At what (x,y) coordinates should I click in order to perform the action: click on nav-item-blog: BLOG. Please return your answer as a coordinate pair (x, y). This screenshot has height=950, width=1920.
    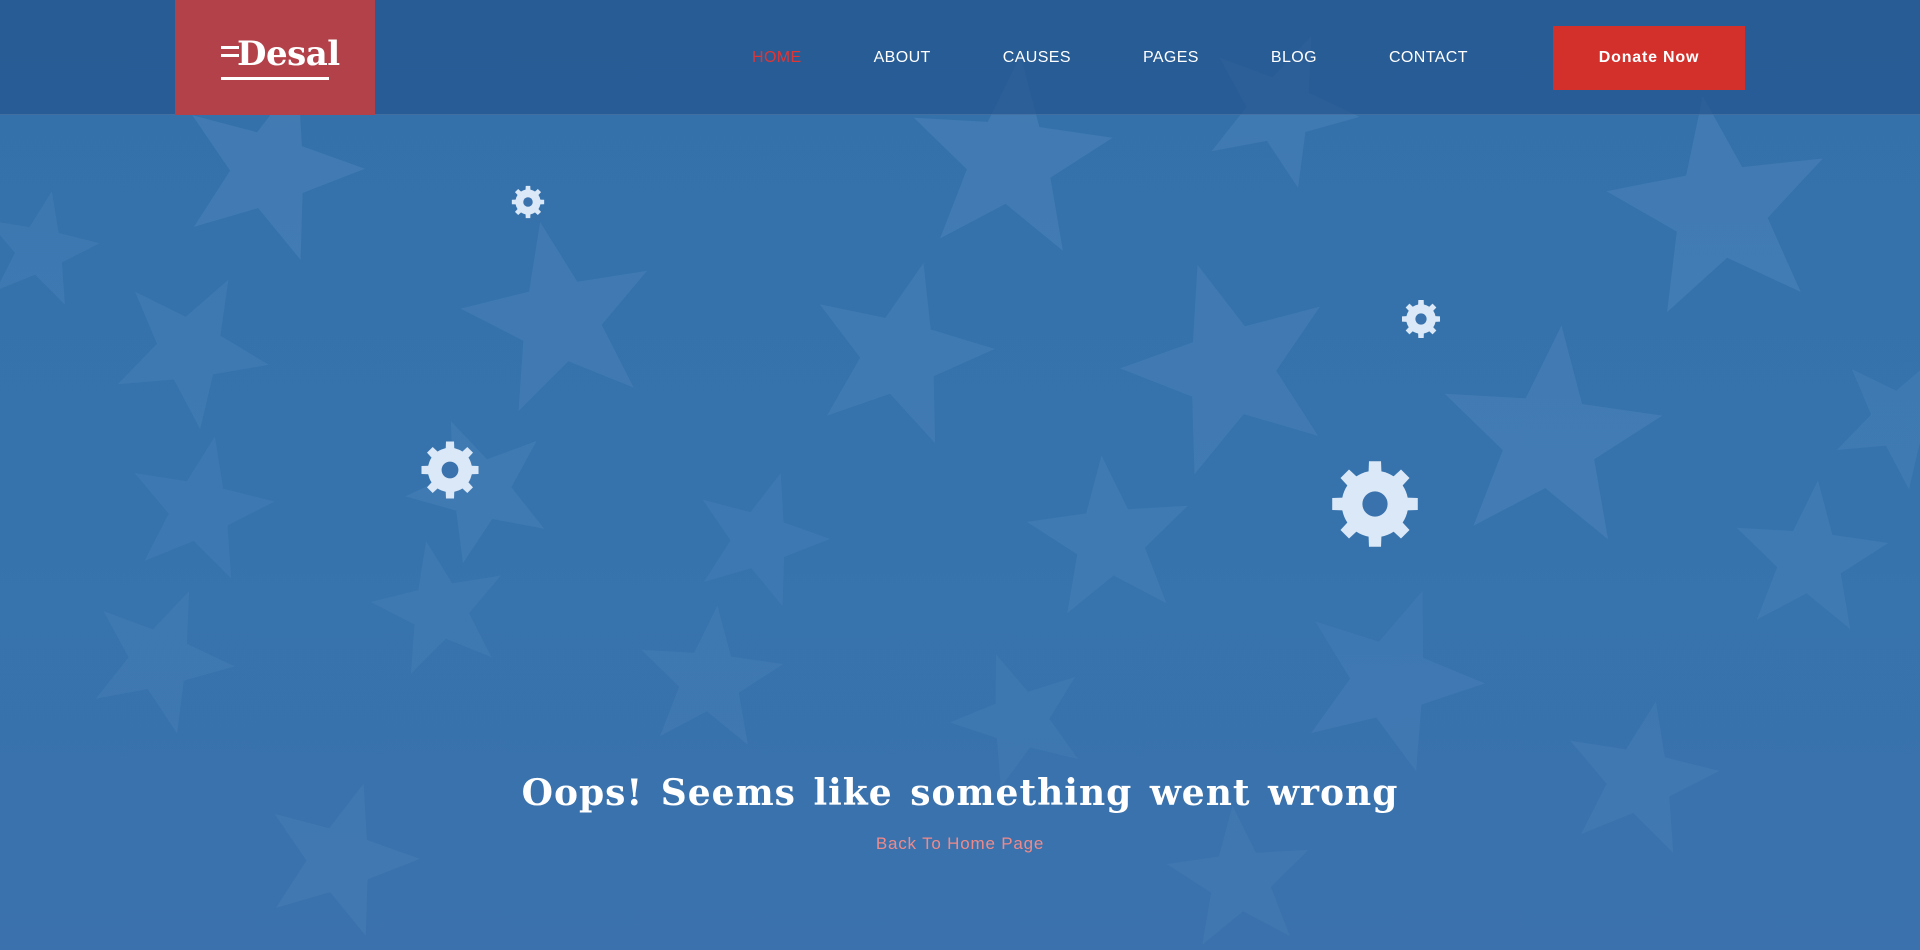
    Looking at the image, I should click on (1294, 58).